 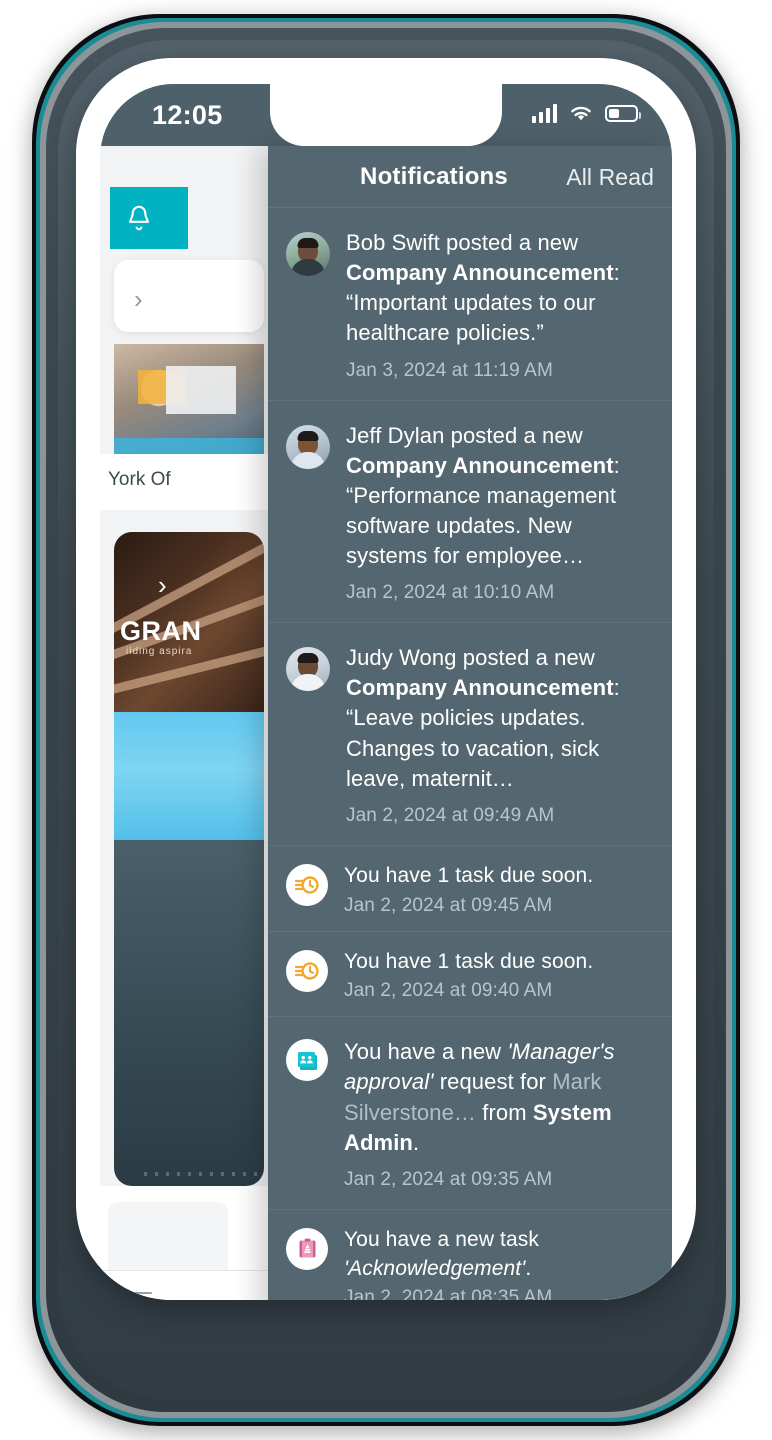 I want to click on bell-icon, so click(x=139, y=218).